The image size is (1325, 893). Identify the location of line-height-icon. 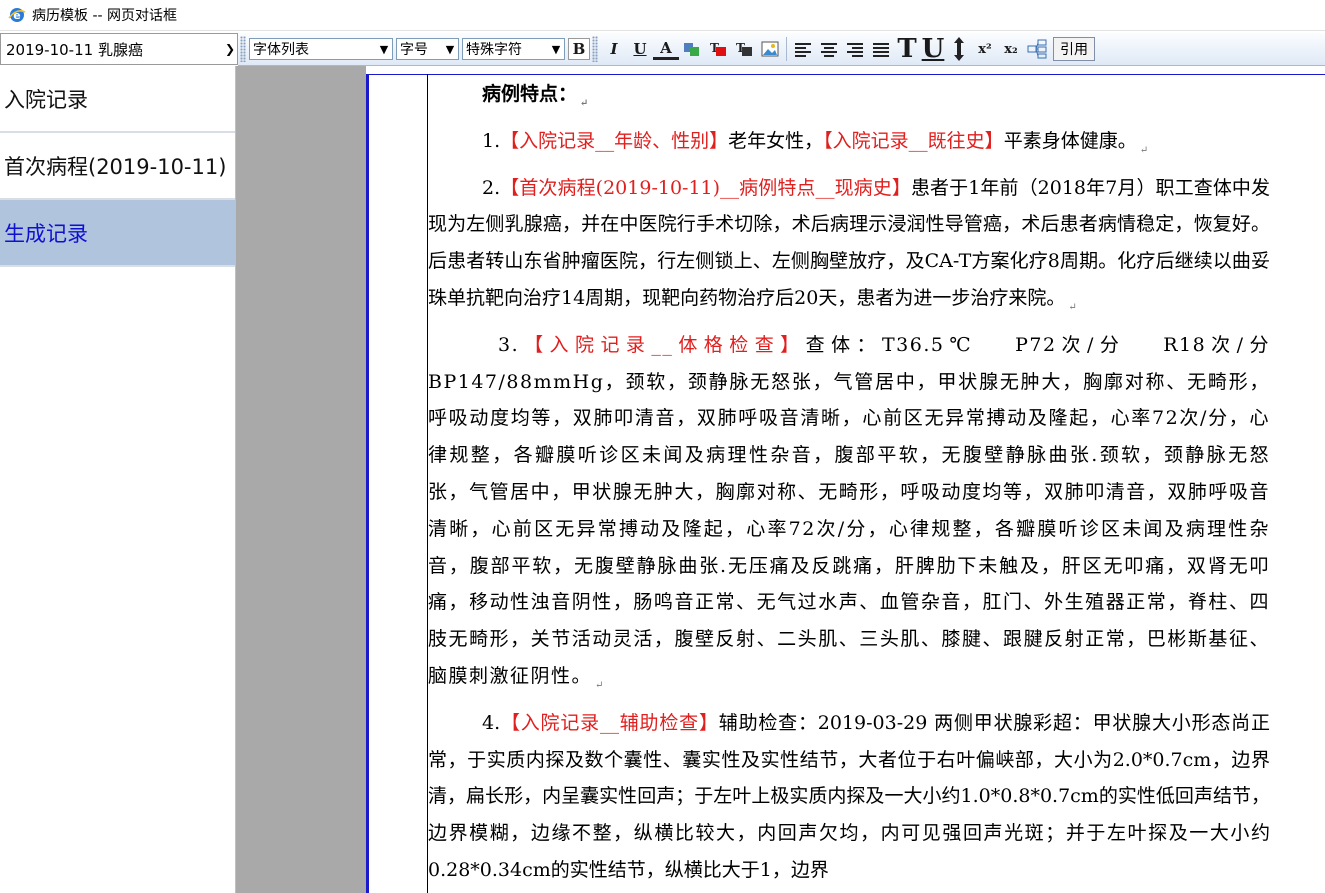
(959, 49).